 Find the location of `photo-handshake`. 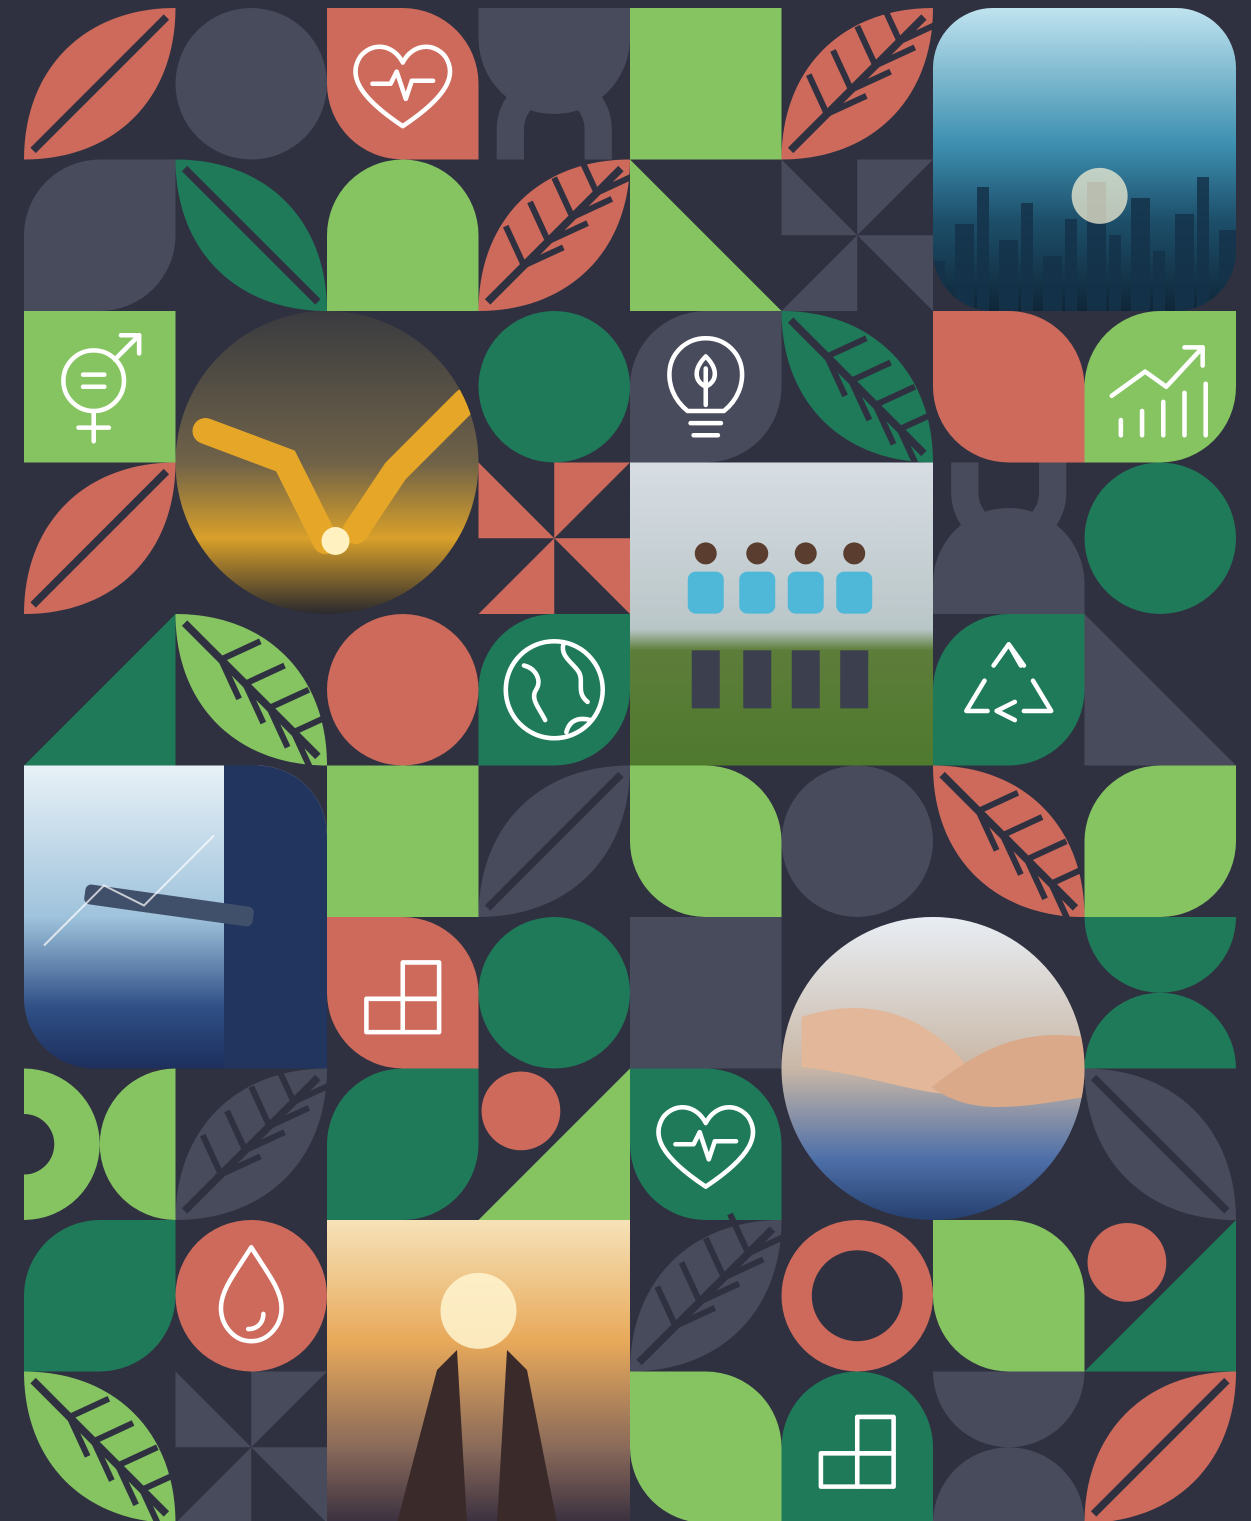

photo-handshake is located at coordinates (933, 1068).